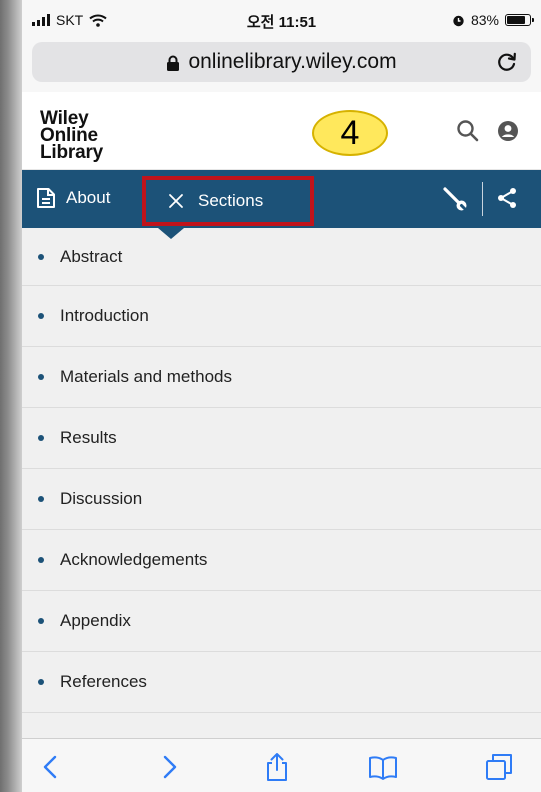 The height and width of the screenshot is (792, 541). Describe the element at coordinates (499, 767) in the screenshot. I see `tabs-icon` at that location.